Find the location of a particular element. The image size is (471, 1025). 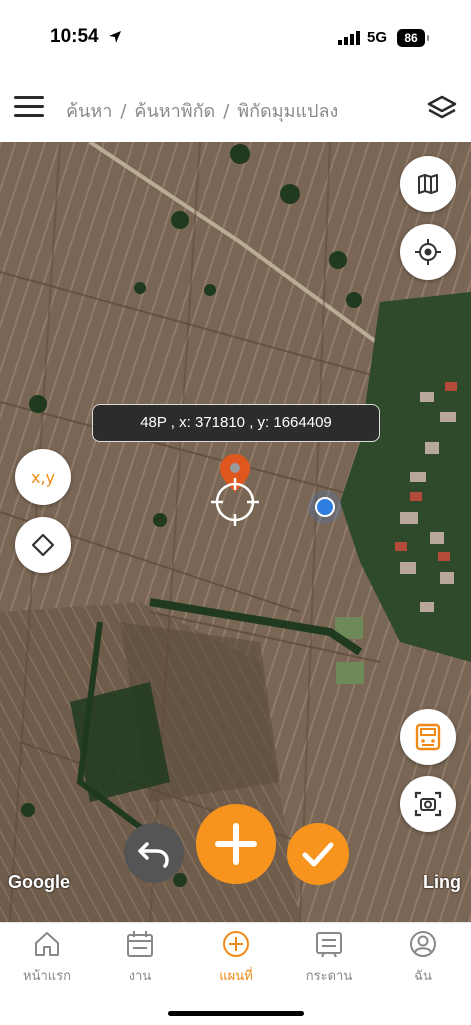

screenshot-icon is located at coordinates (428, 804).